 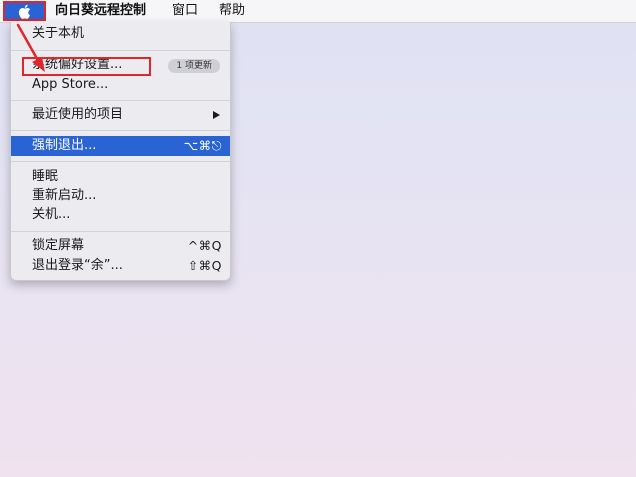 I want to click on menu-item-sleep: 睡眠, so click(x=120, y=177).